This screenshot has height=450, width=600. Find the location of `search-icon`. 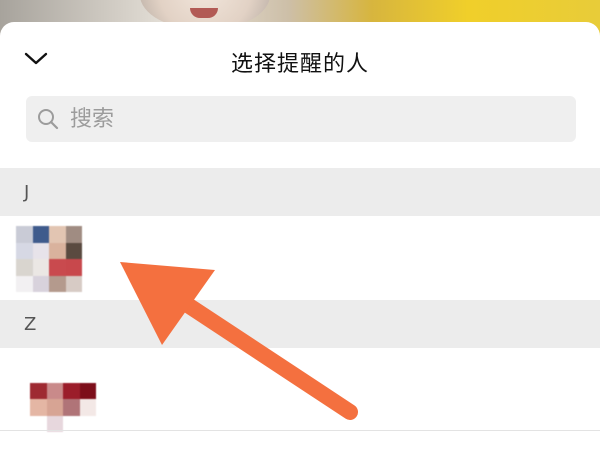

search-icon is located at coordinates (48, 119).